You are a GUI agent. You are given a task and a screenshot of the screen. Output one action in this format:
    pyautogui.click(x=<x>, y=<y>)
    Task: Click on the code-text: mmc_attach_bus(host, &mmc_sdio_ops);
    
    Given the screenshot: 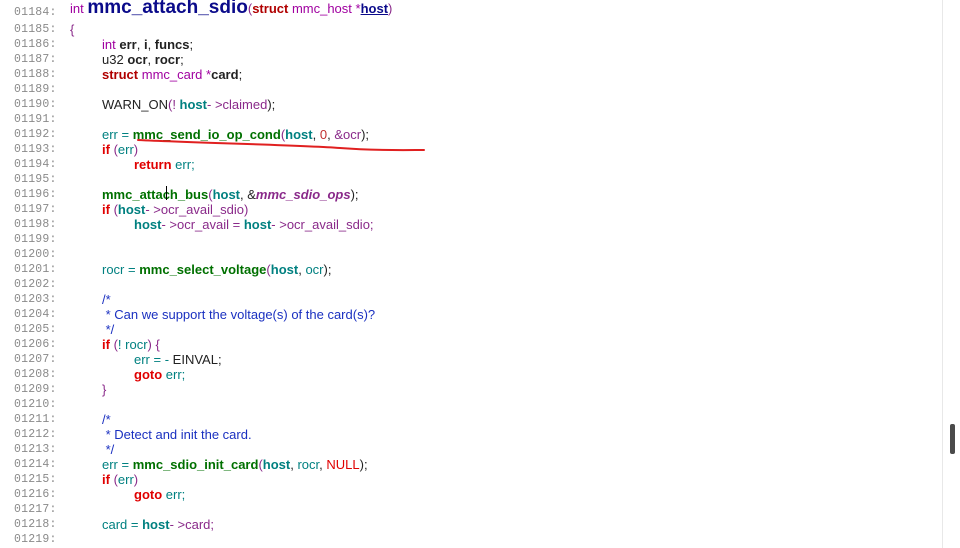 What is the action you would take?
    pyautogui.click(x=230, y=194)
    